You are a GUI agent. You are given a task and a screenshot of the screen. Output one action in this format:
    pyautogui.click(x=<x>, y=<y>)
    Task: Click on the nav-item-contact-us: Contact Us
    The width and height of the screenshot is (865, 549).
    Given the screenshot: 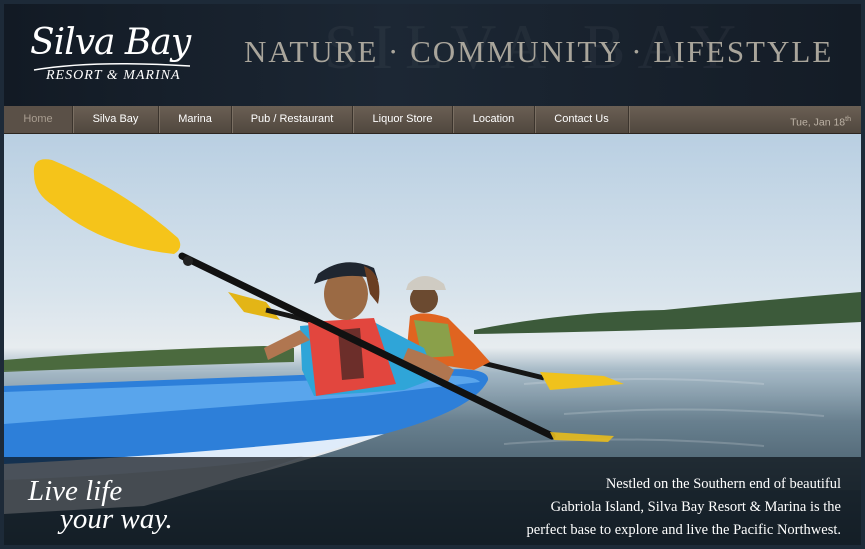 What is the action you would take?
    pyautogui.click(x=582, y=119)
    